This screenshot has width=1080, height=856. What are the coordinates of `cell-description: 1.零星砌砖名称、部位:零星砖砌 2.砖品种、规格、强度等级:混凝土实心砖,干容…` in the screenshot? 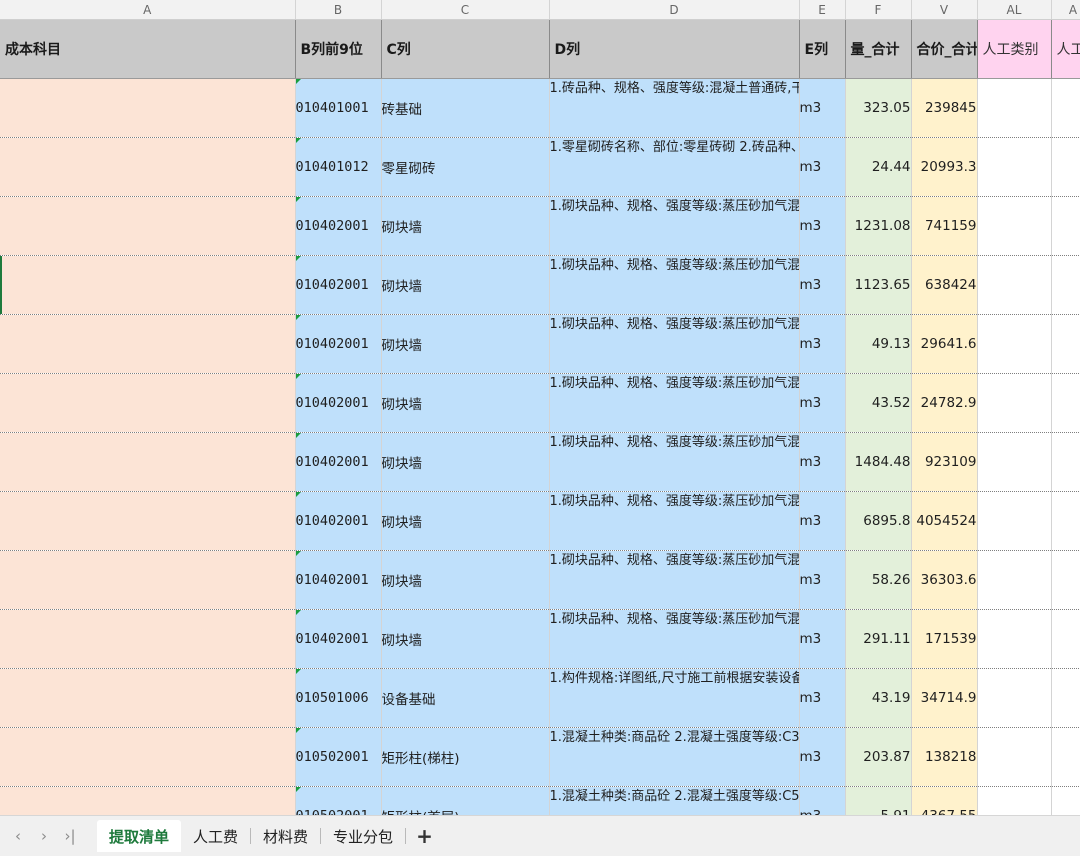 It's located at (674, 167).